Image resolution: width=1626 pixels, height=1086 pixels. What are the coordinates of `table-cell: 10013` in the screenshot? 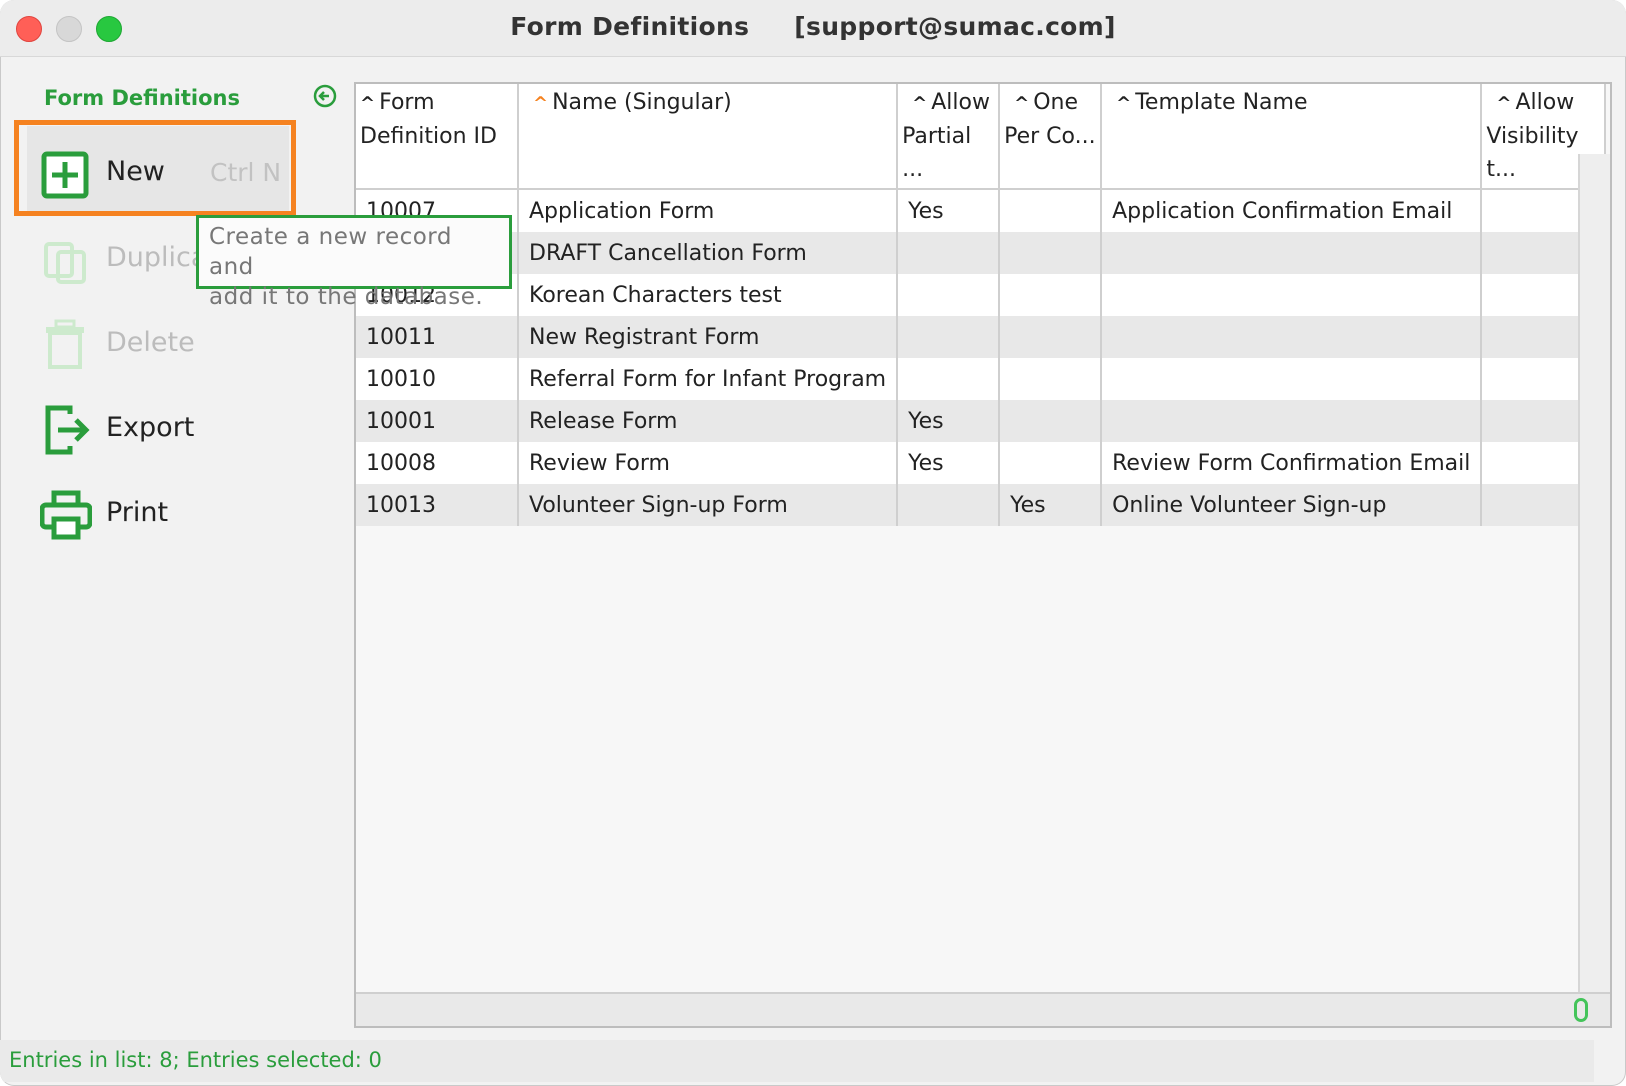 It's located at (437, 505).